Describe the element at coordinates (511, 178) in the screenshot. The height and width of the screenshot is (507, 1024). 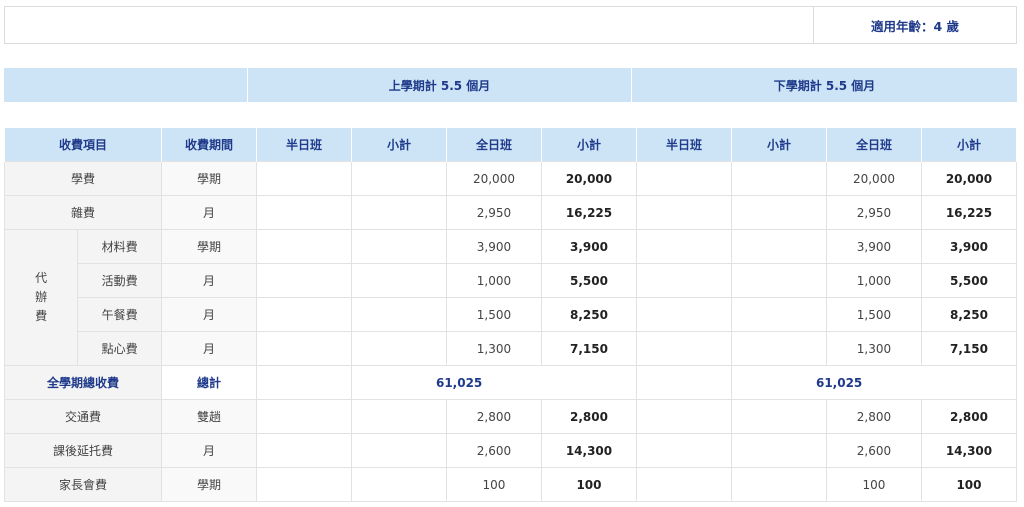
I see `table-row: 學費 學期 20,000 20,000 20,000 20,000` at that location.